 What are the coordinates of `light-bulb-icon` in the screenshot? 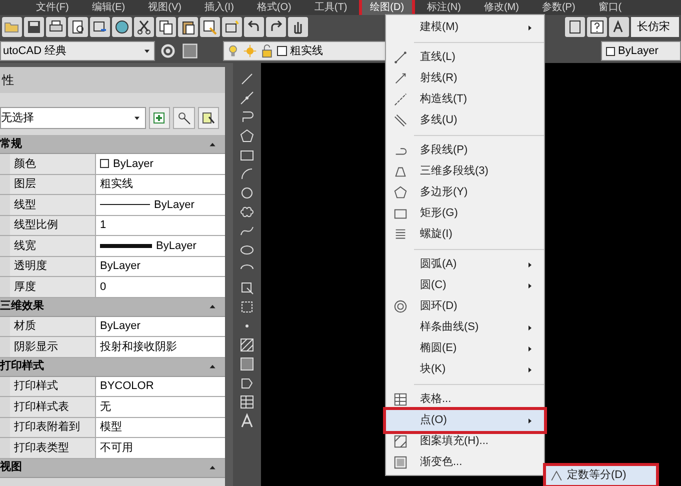 It's located at (233, 51).